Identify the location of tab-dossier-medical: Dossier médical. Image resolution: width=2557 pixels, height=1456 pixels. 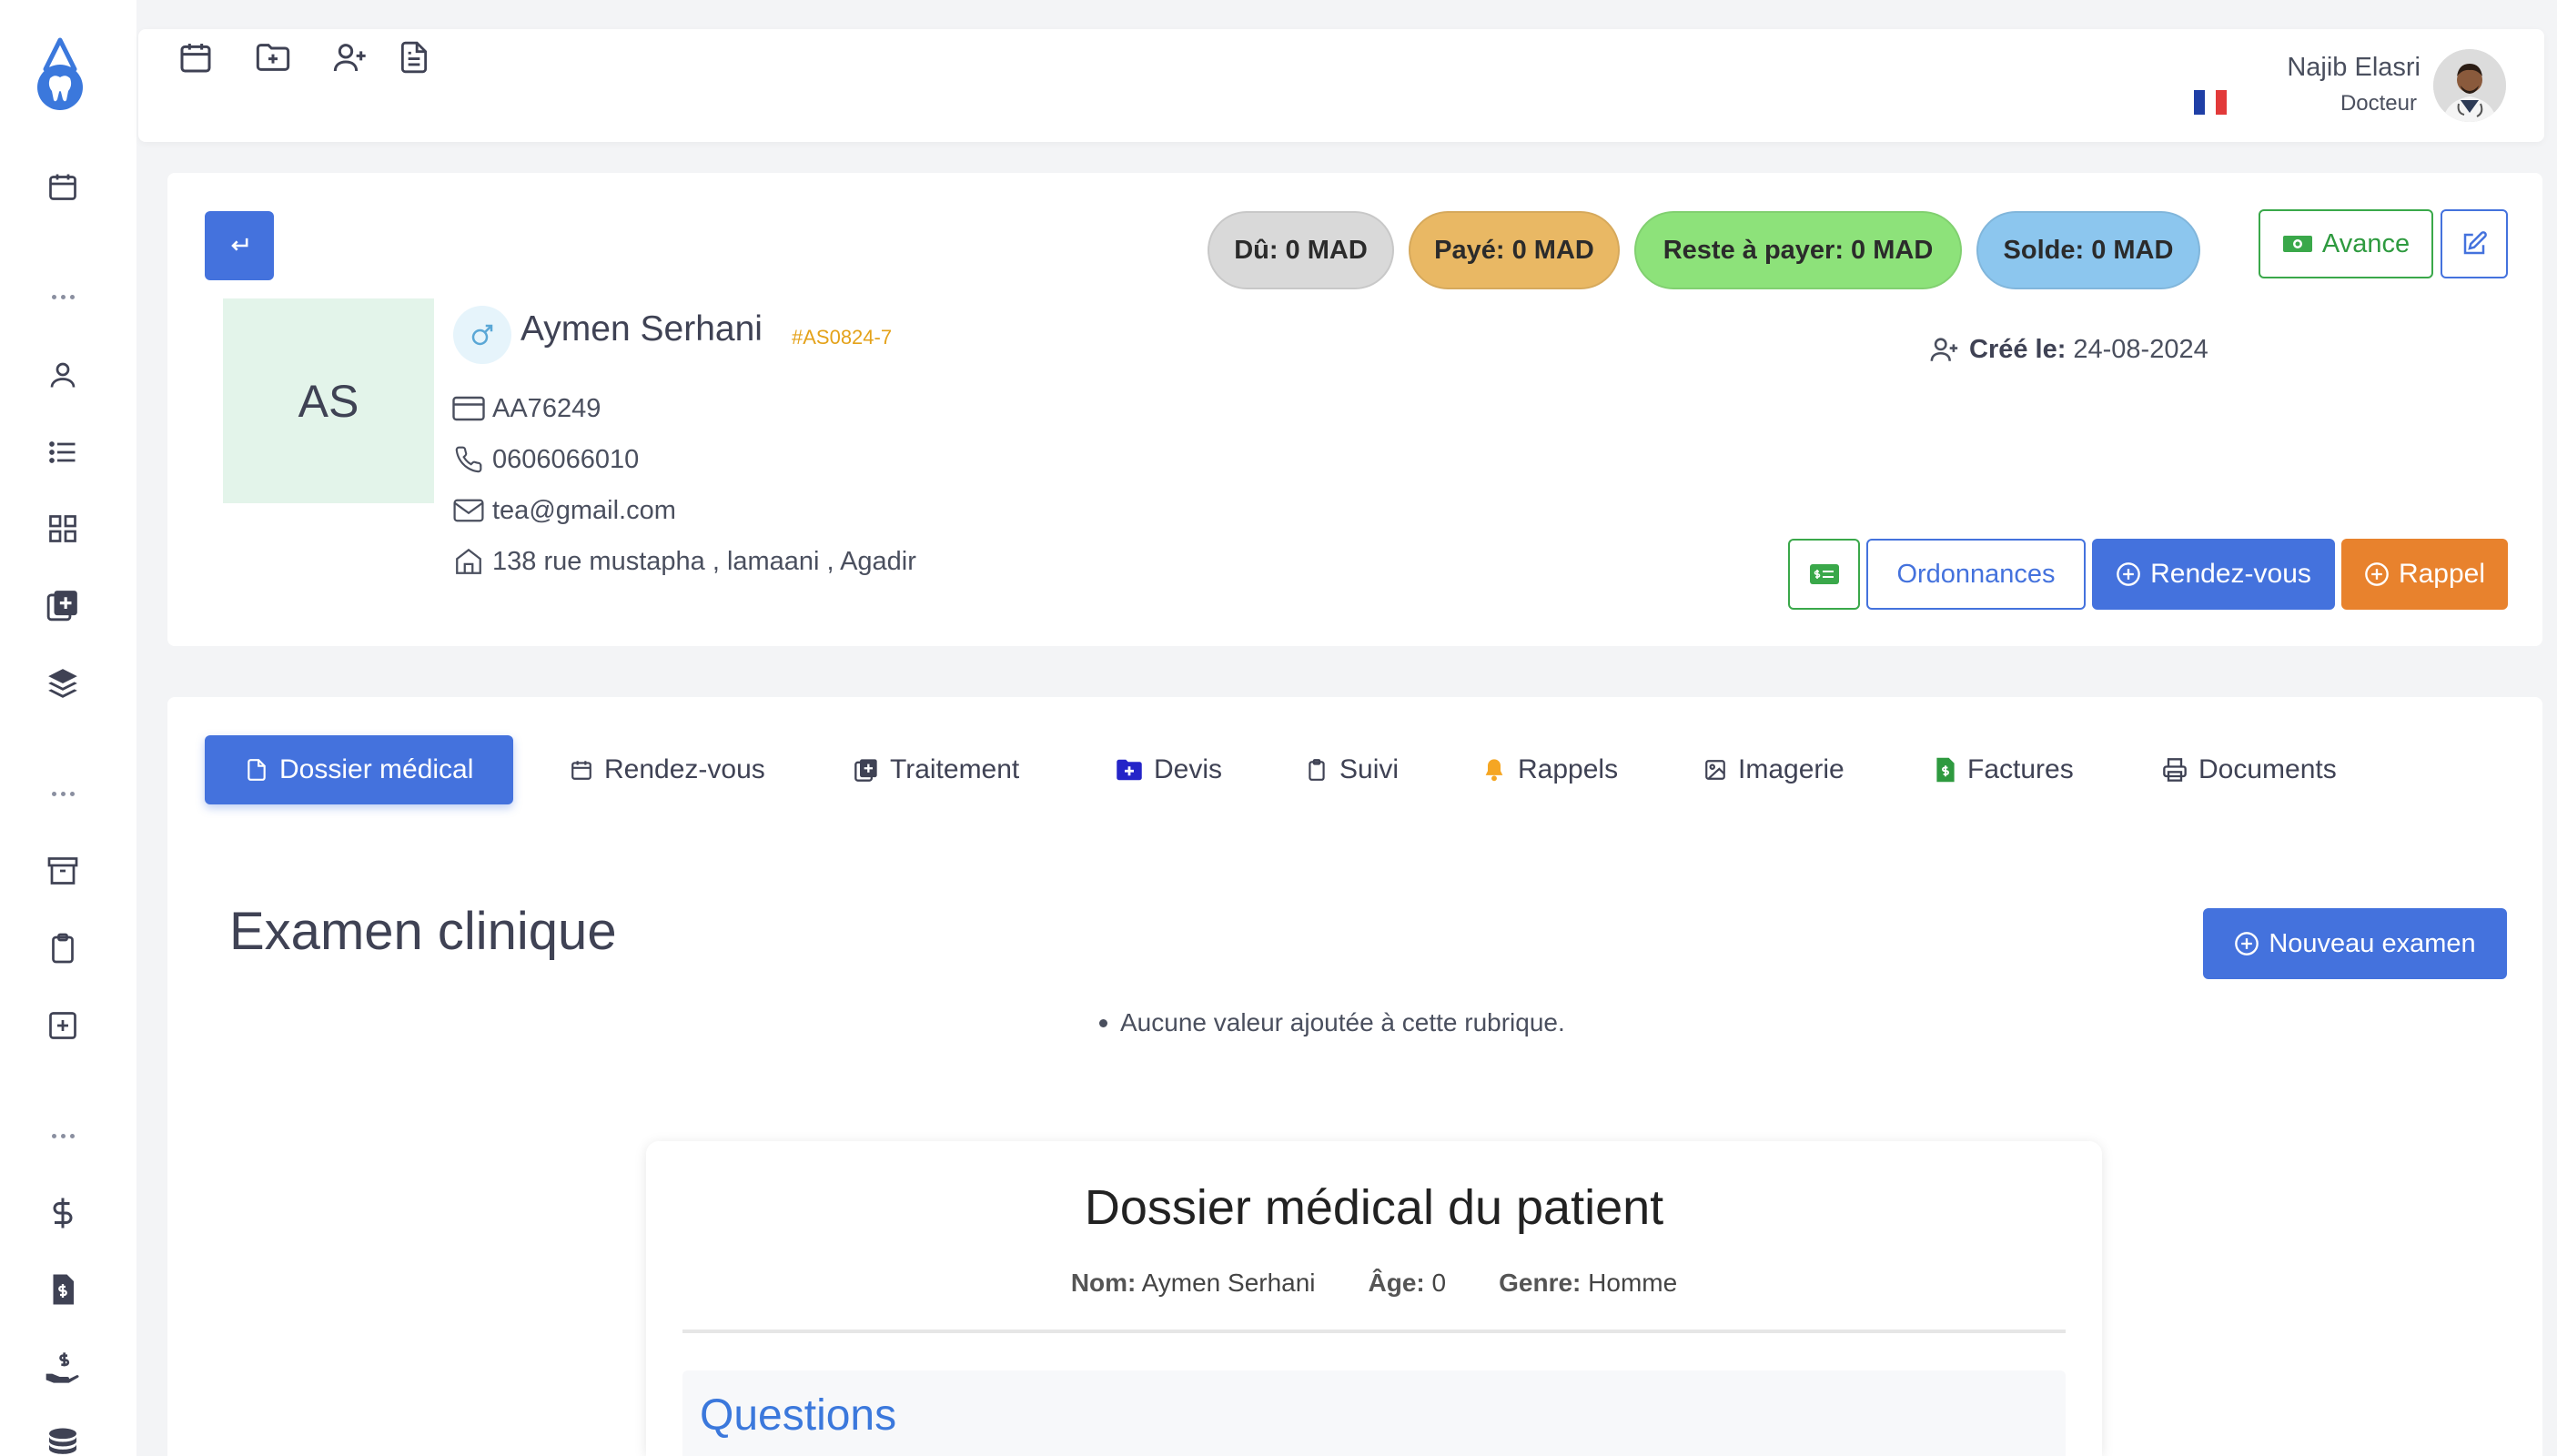
(359, 770).